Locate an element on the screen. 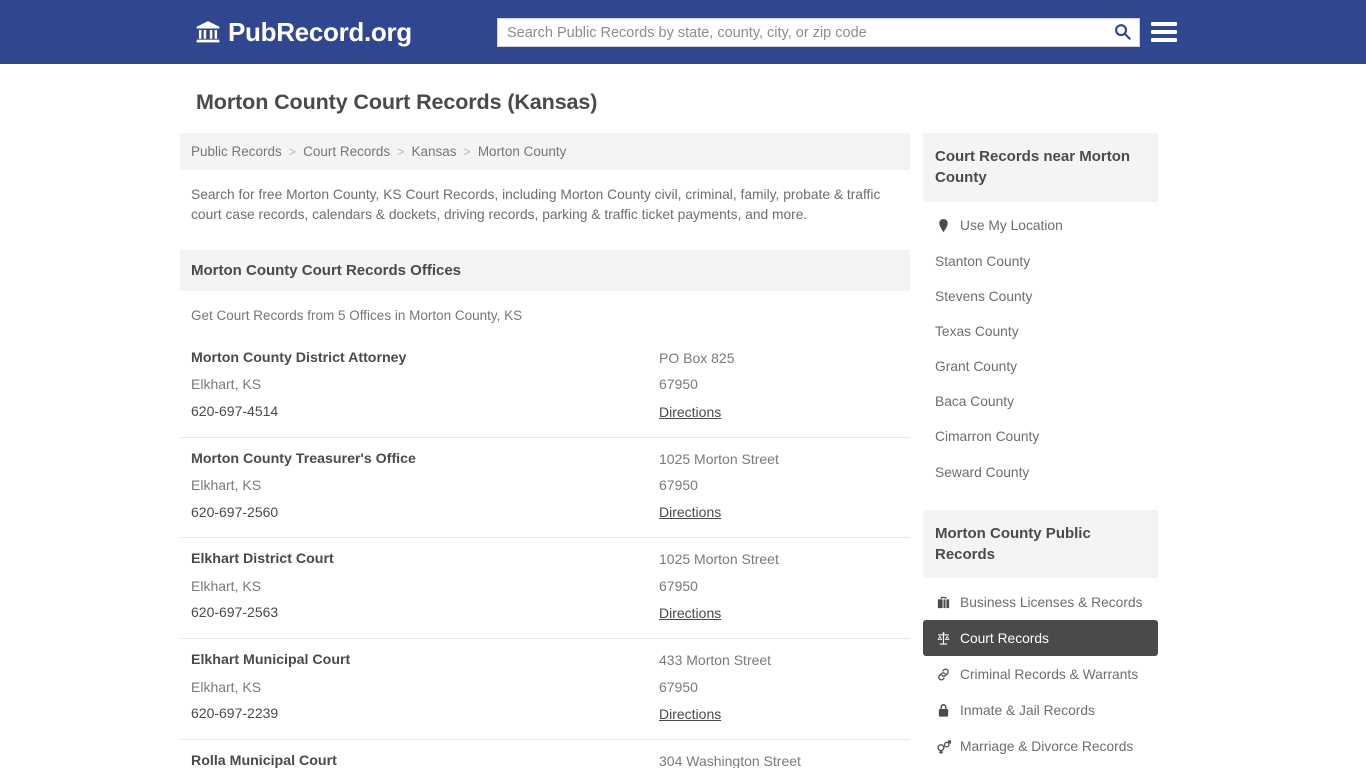  search-button is located at coordinates (1122, 32).